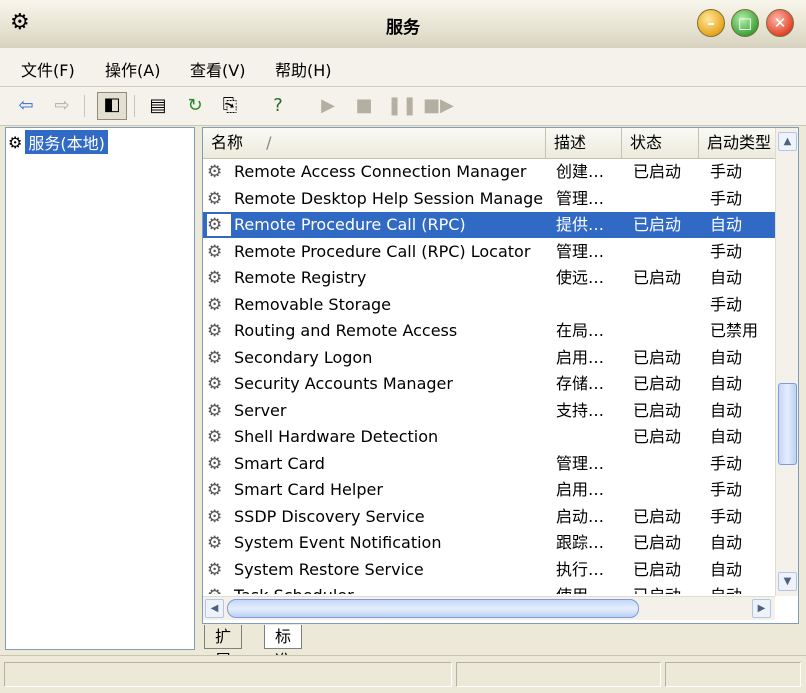 The image size is (806, 693). I want to click on pause-service-icon: ❚❚, so click(402, 106).